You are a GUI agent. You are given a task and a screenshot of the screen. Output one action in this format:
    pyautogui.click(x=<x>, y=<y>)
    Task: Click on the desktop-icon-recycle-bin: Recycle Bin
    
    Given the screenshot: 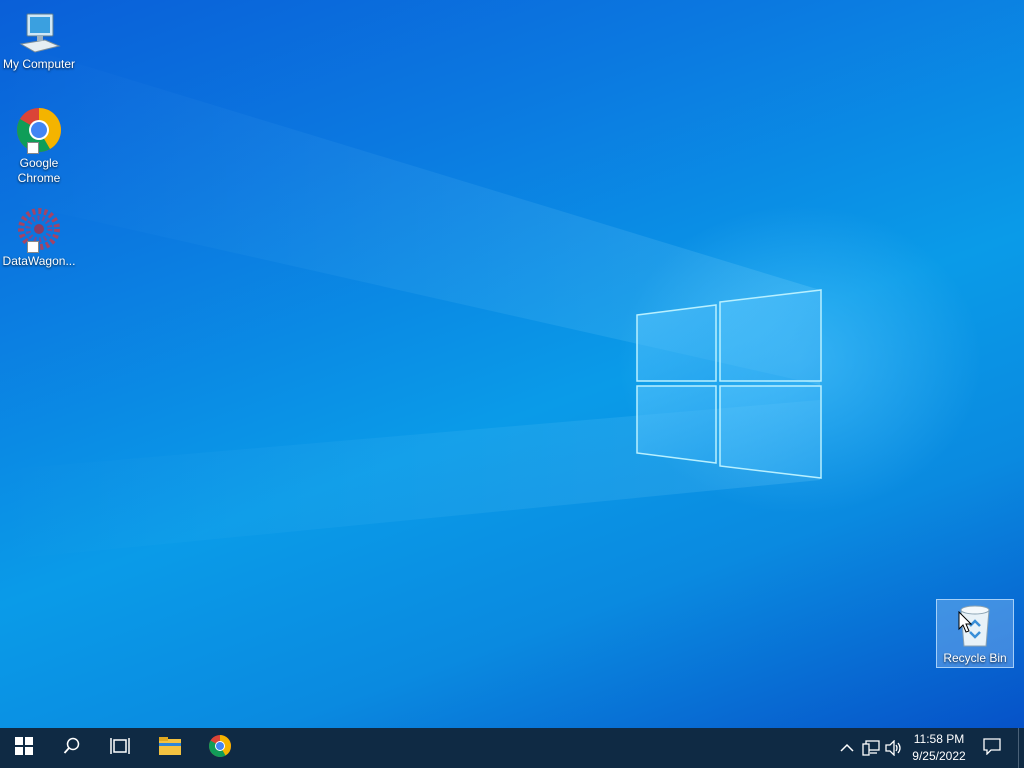 What is the action you would take?
    pyautogui.click(x=975, y=633)
    